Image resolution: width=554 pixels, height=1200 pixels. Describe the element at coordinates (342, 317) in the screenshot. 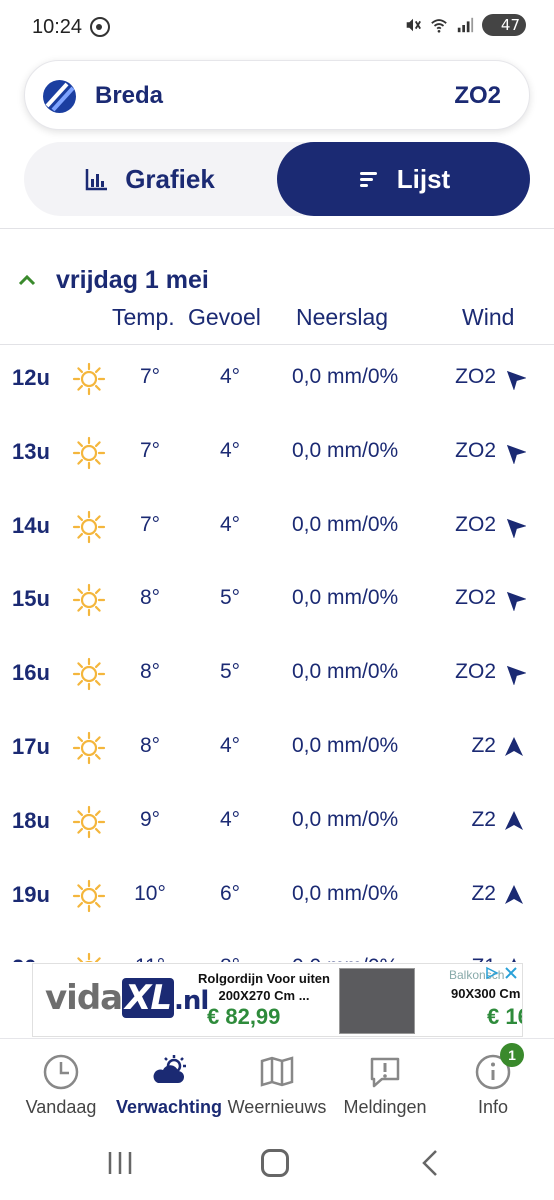

I see `col-neerslag: Neerslag` at that location.